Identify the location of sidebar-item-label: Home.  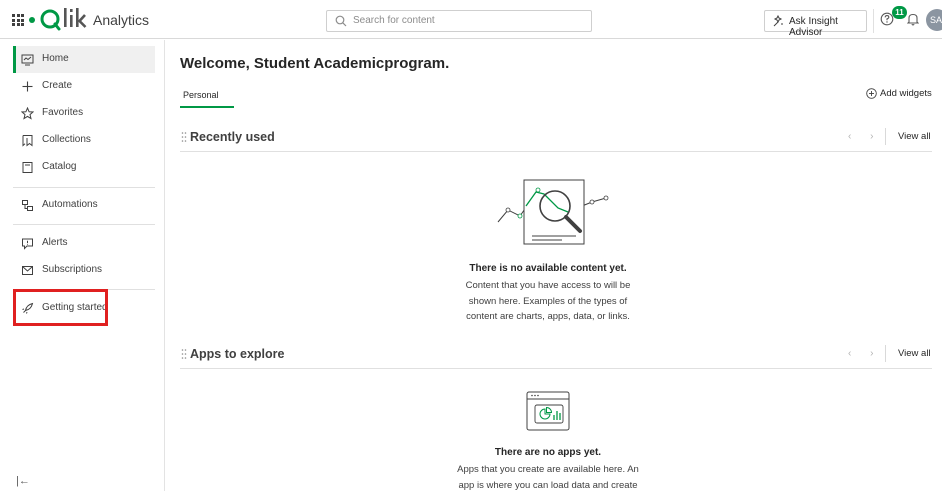
(55, 58).